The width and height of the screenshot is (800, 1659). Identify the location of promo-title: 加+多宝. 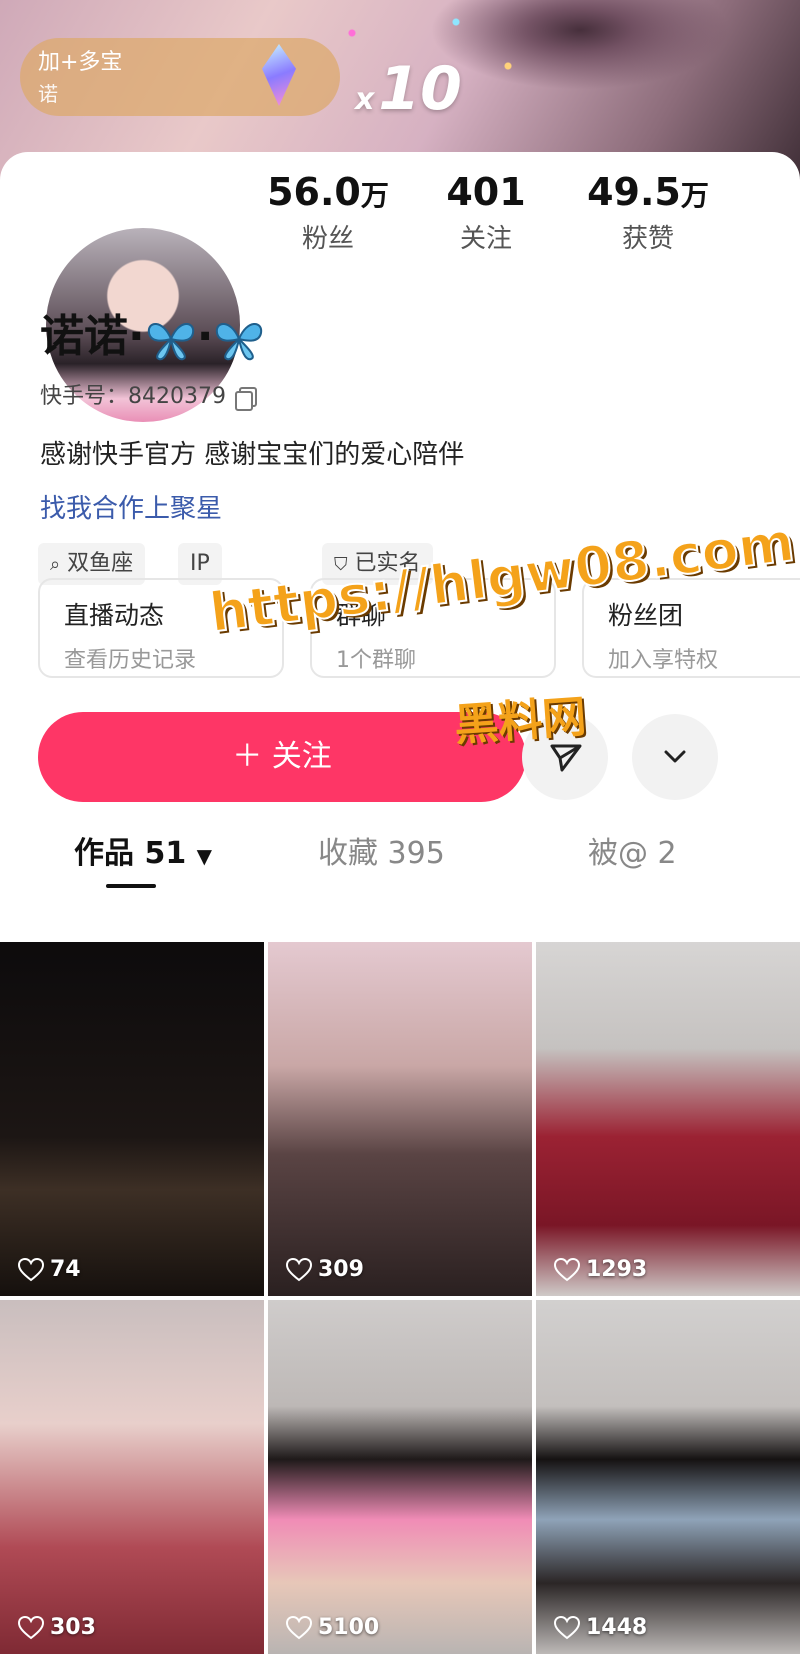
(80, 62).